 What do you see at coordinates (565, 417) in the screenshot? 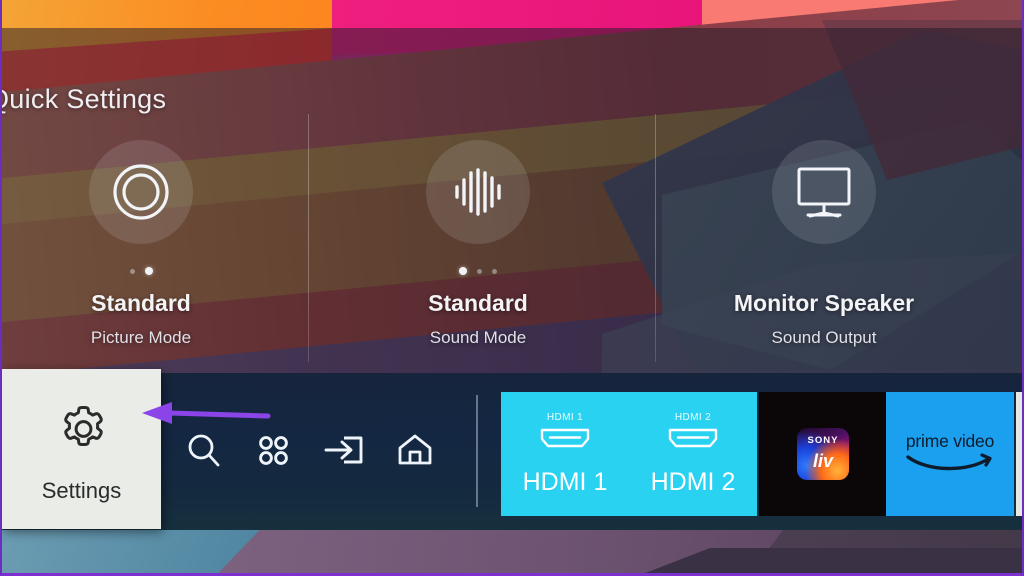
I see `hdmi-1-small-label: HDMI 1` at bounding box center [565, 417].